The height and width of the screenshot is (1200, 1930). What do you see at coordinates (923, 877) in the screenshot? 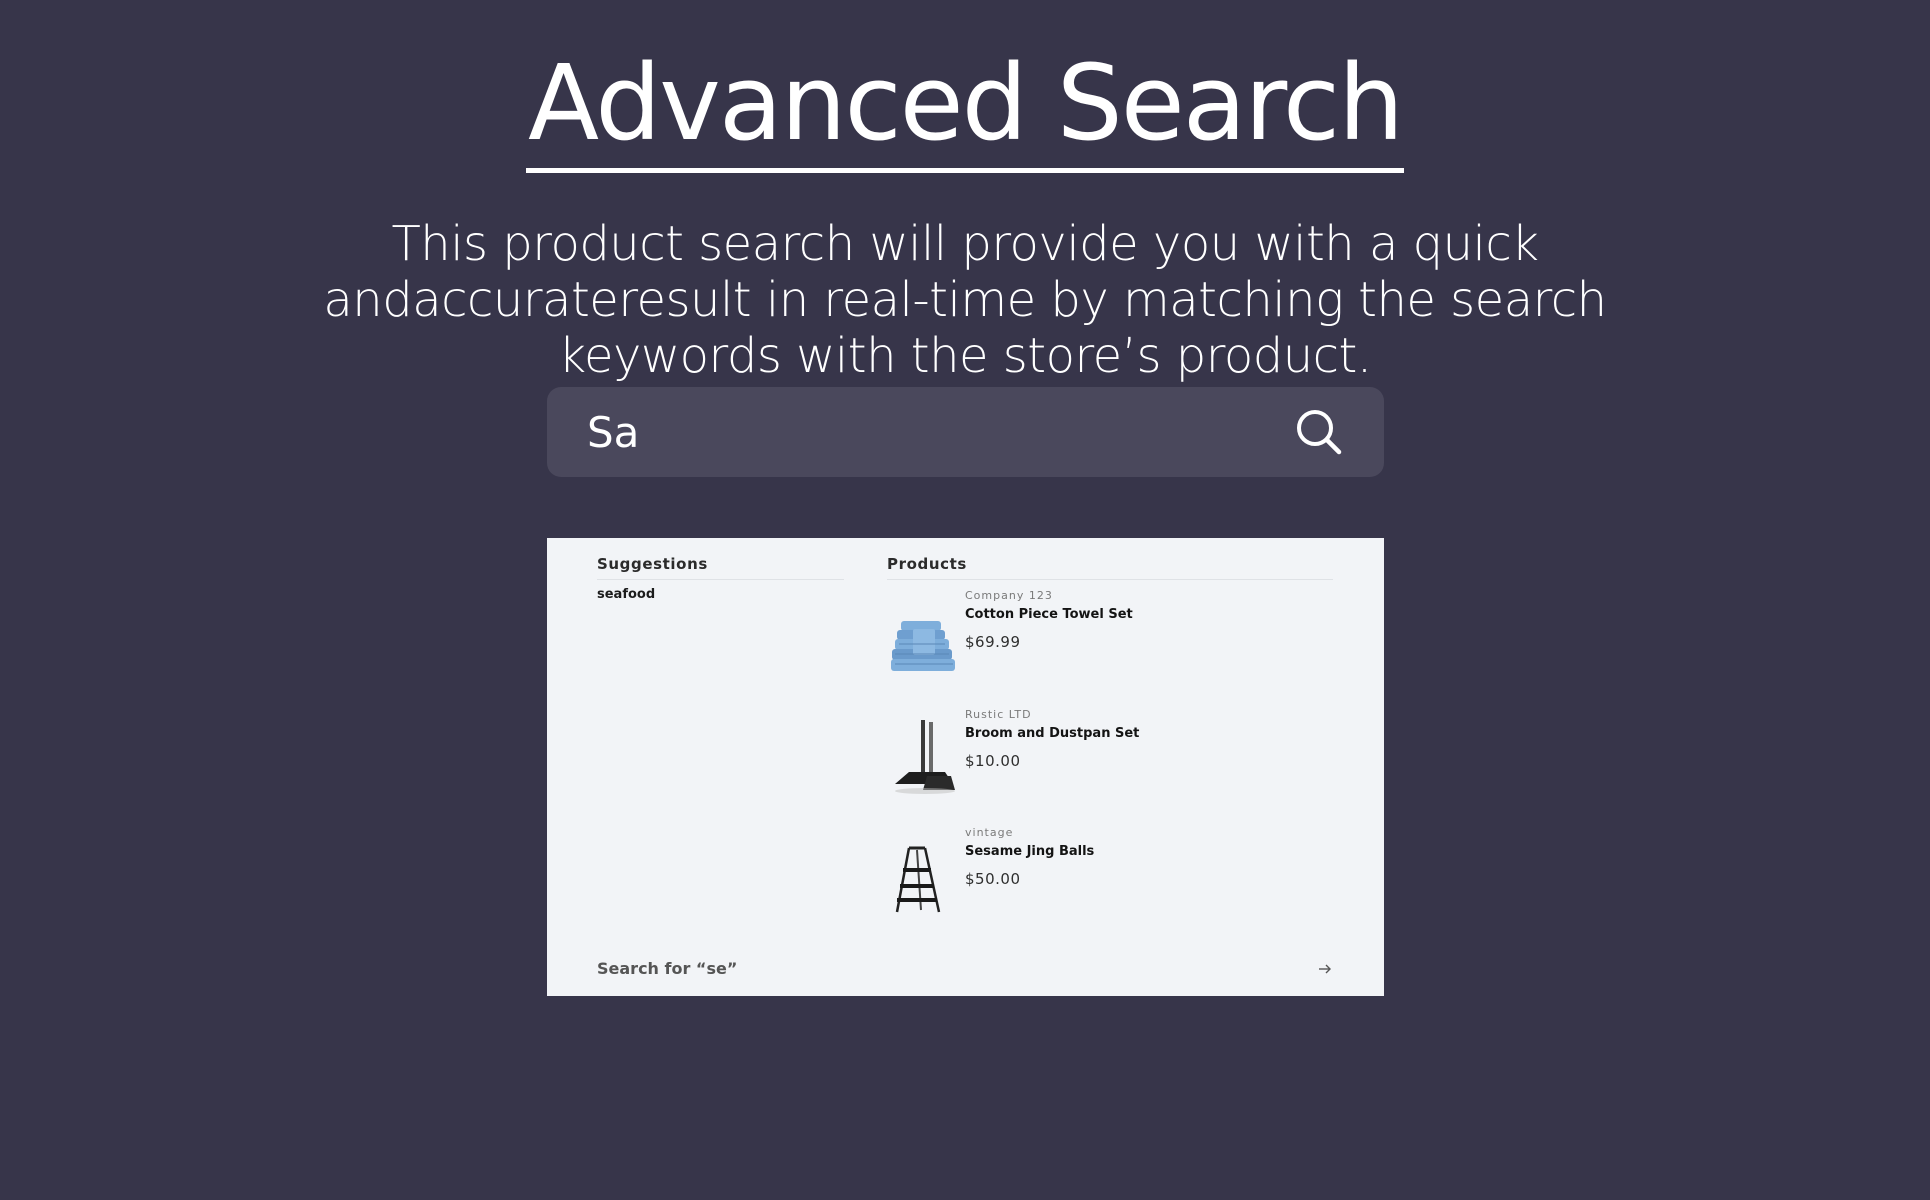
I see `step-ladder-image` at bounding box center [923, 877].